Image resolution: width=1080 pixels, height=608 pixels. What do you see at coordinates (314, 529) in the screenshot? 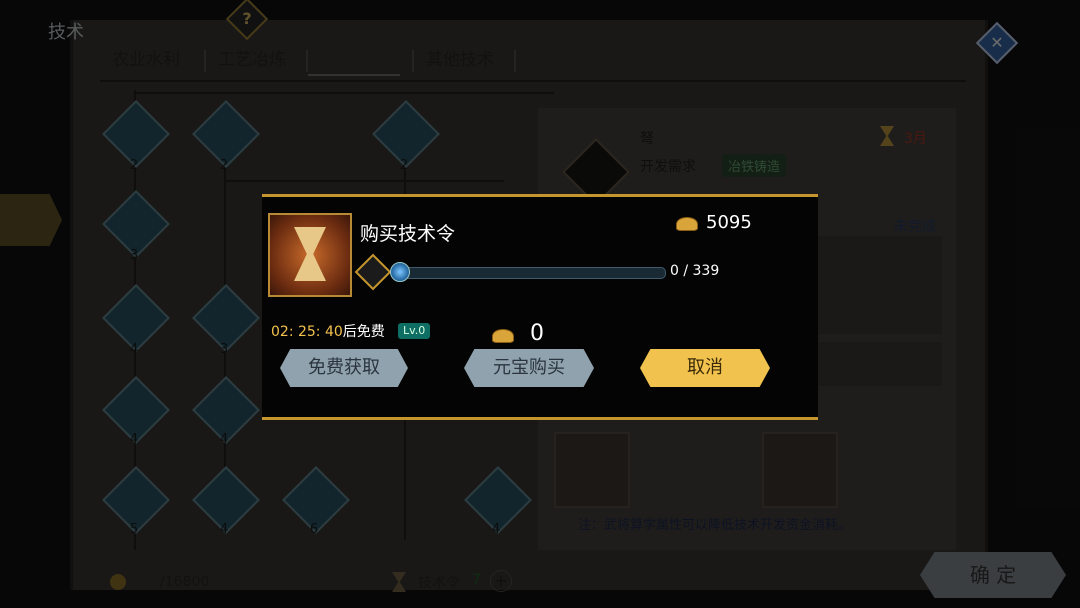
I see `tech-node-level: 6` at bounding box center [314, 529].